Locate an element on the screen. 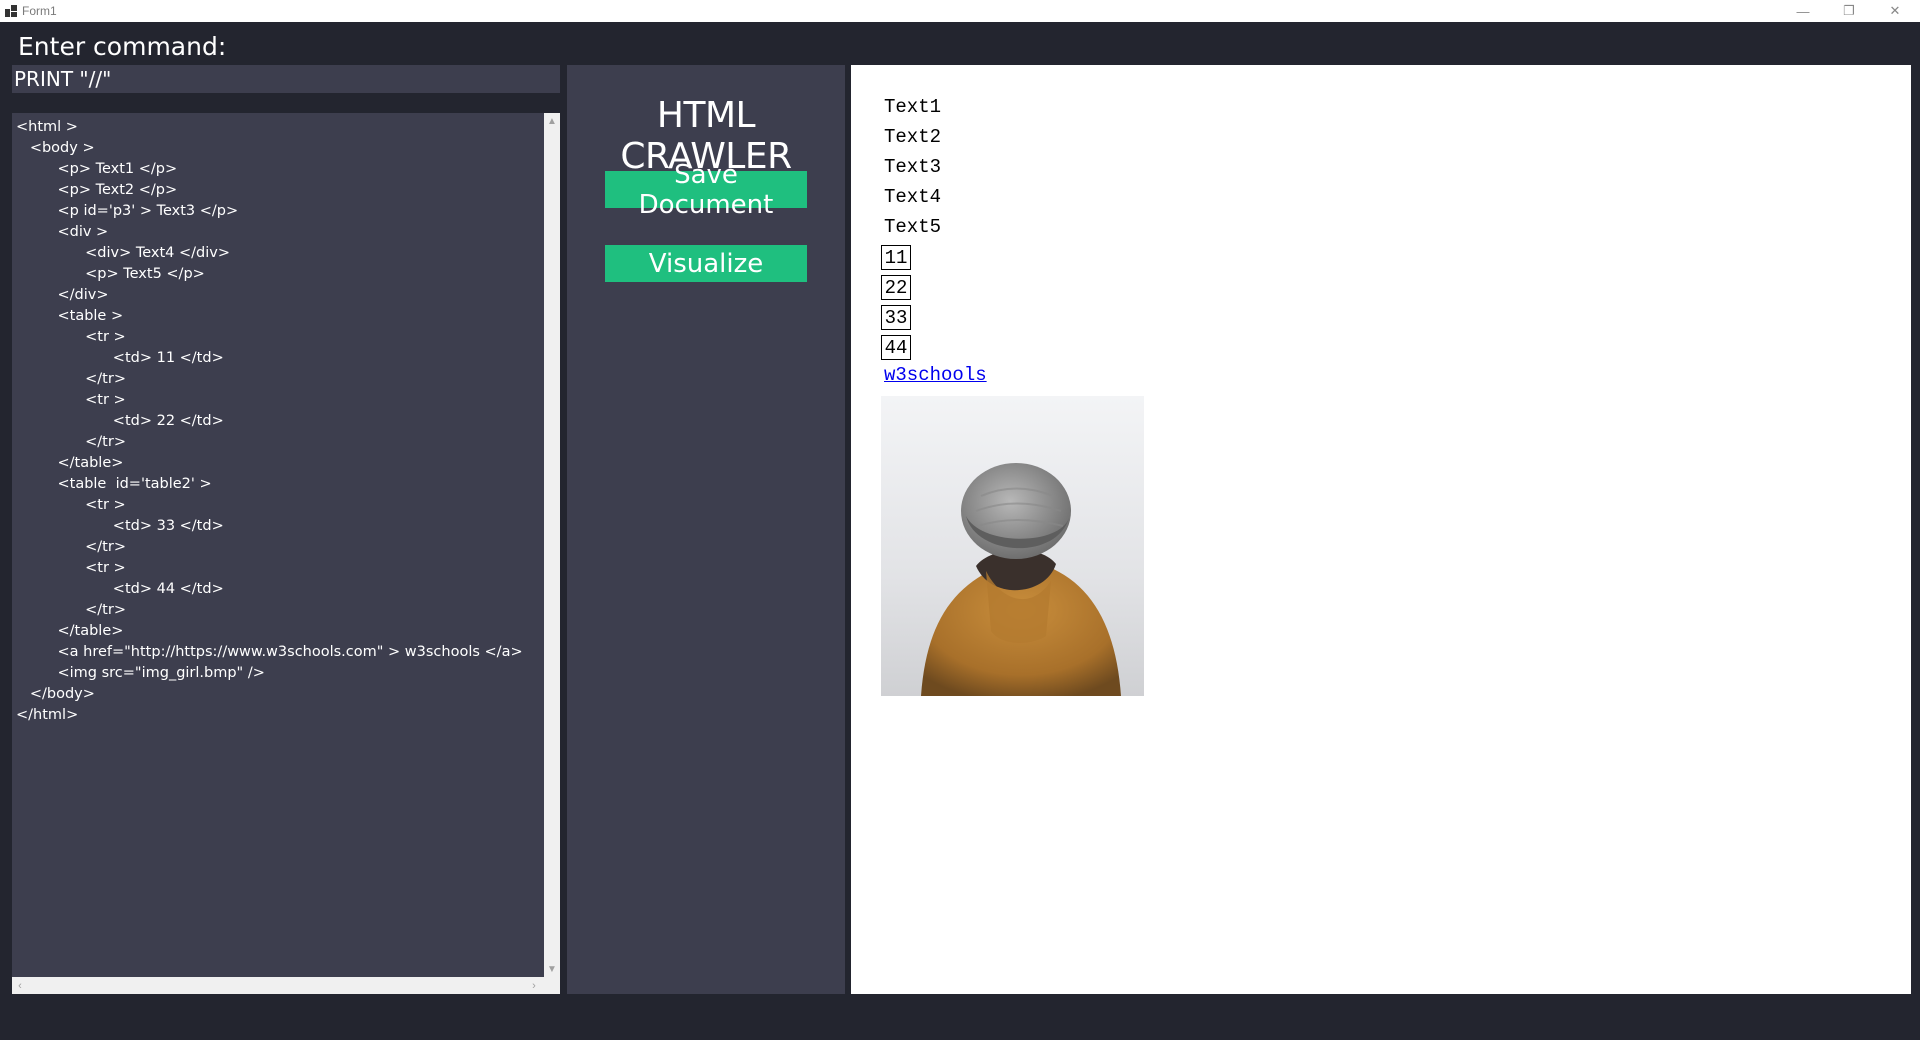 The width and height of the screenshot is (1920, 1040). code-line: <html > is located at coordinates (47, 127).